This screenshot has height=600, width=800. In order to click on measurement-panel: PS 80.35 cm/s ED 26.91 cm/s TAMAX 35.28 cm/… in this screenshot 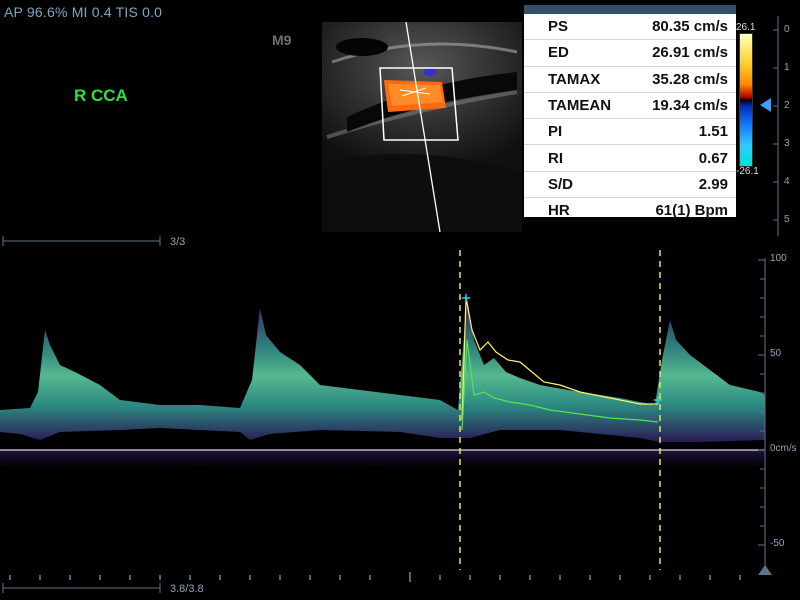, I will do `click(630, 112)`.